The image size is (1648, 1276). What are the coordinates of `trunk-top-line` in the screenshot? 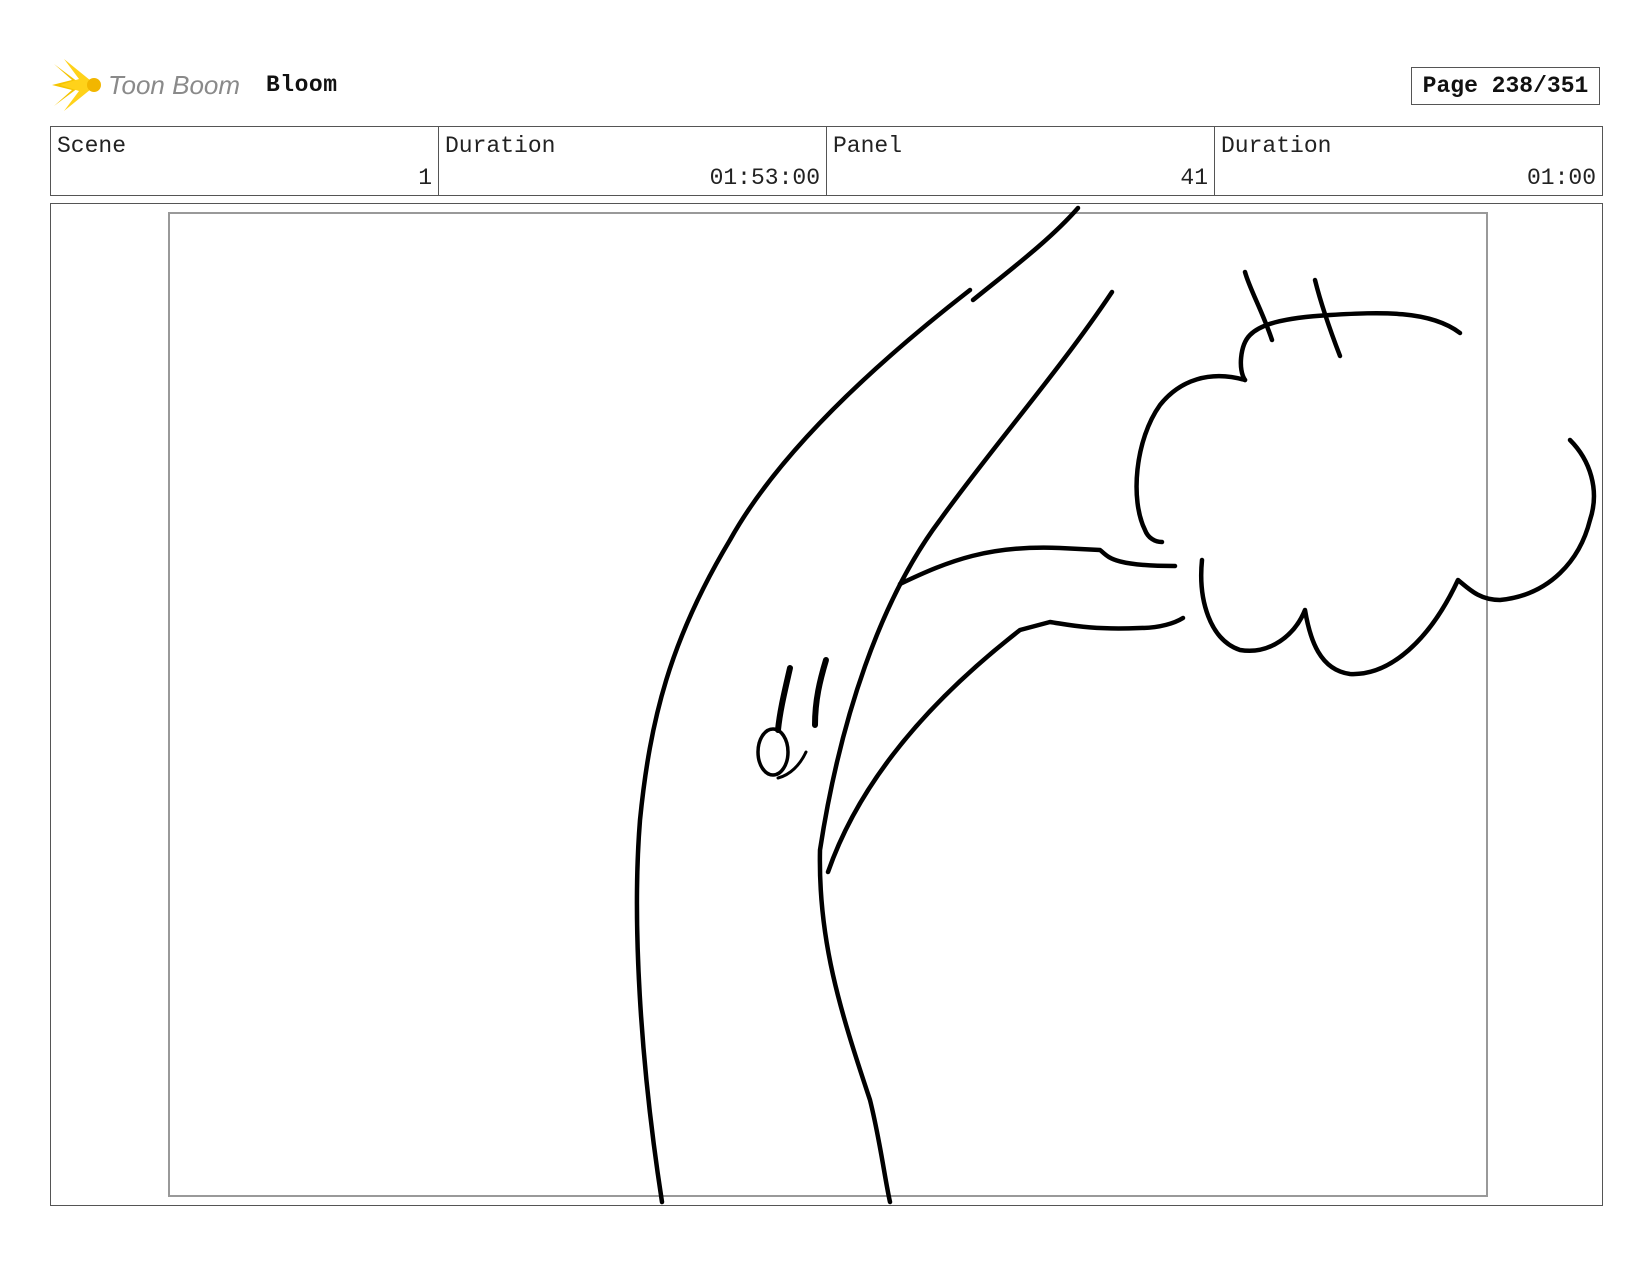 It's located at (1025, 254).